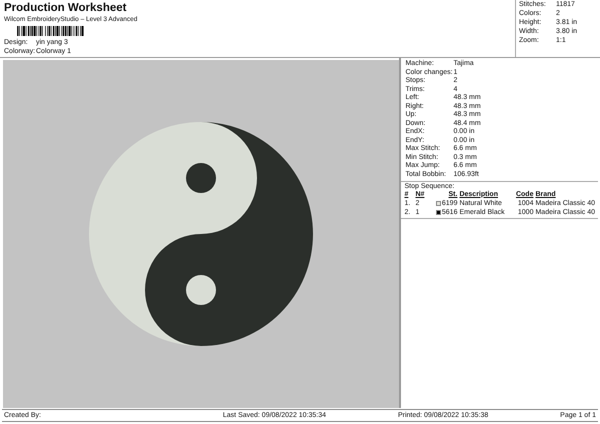  Describe the element at coordinates (66, 8) in the screenshot. I see `document-title: Production Worksheet` at that location.